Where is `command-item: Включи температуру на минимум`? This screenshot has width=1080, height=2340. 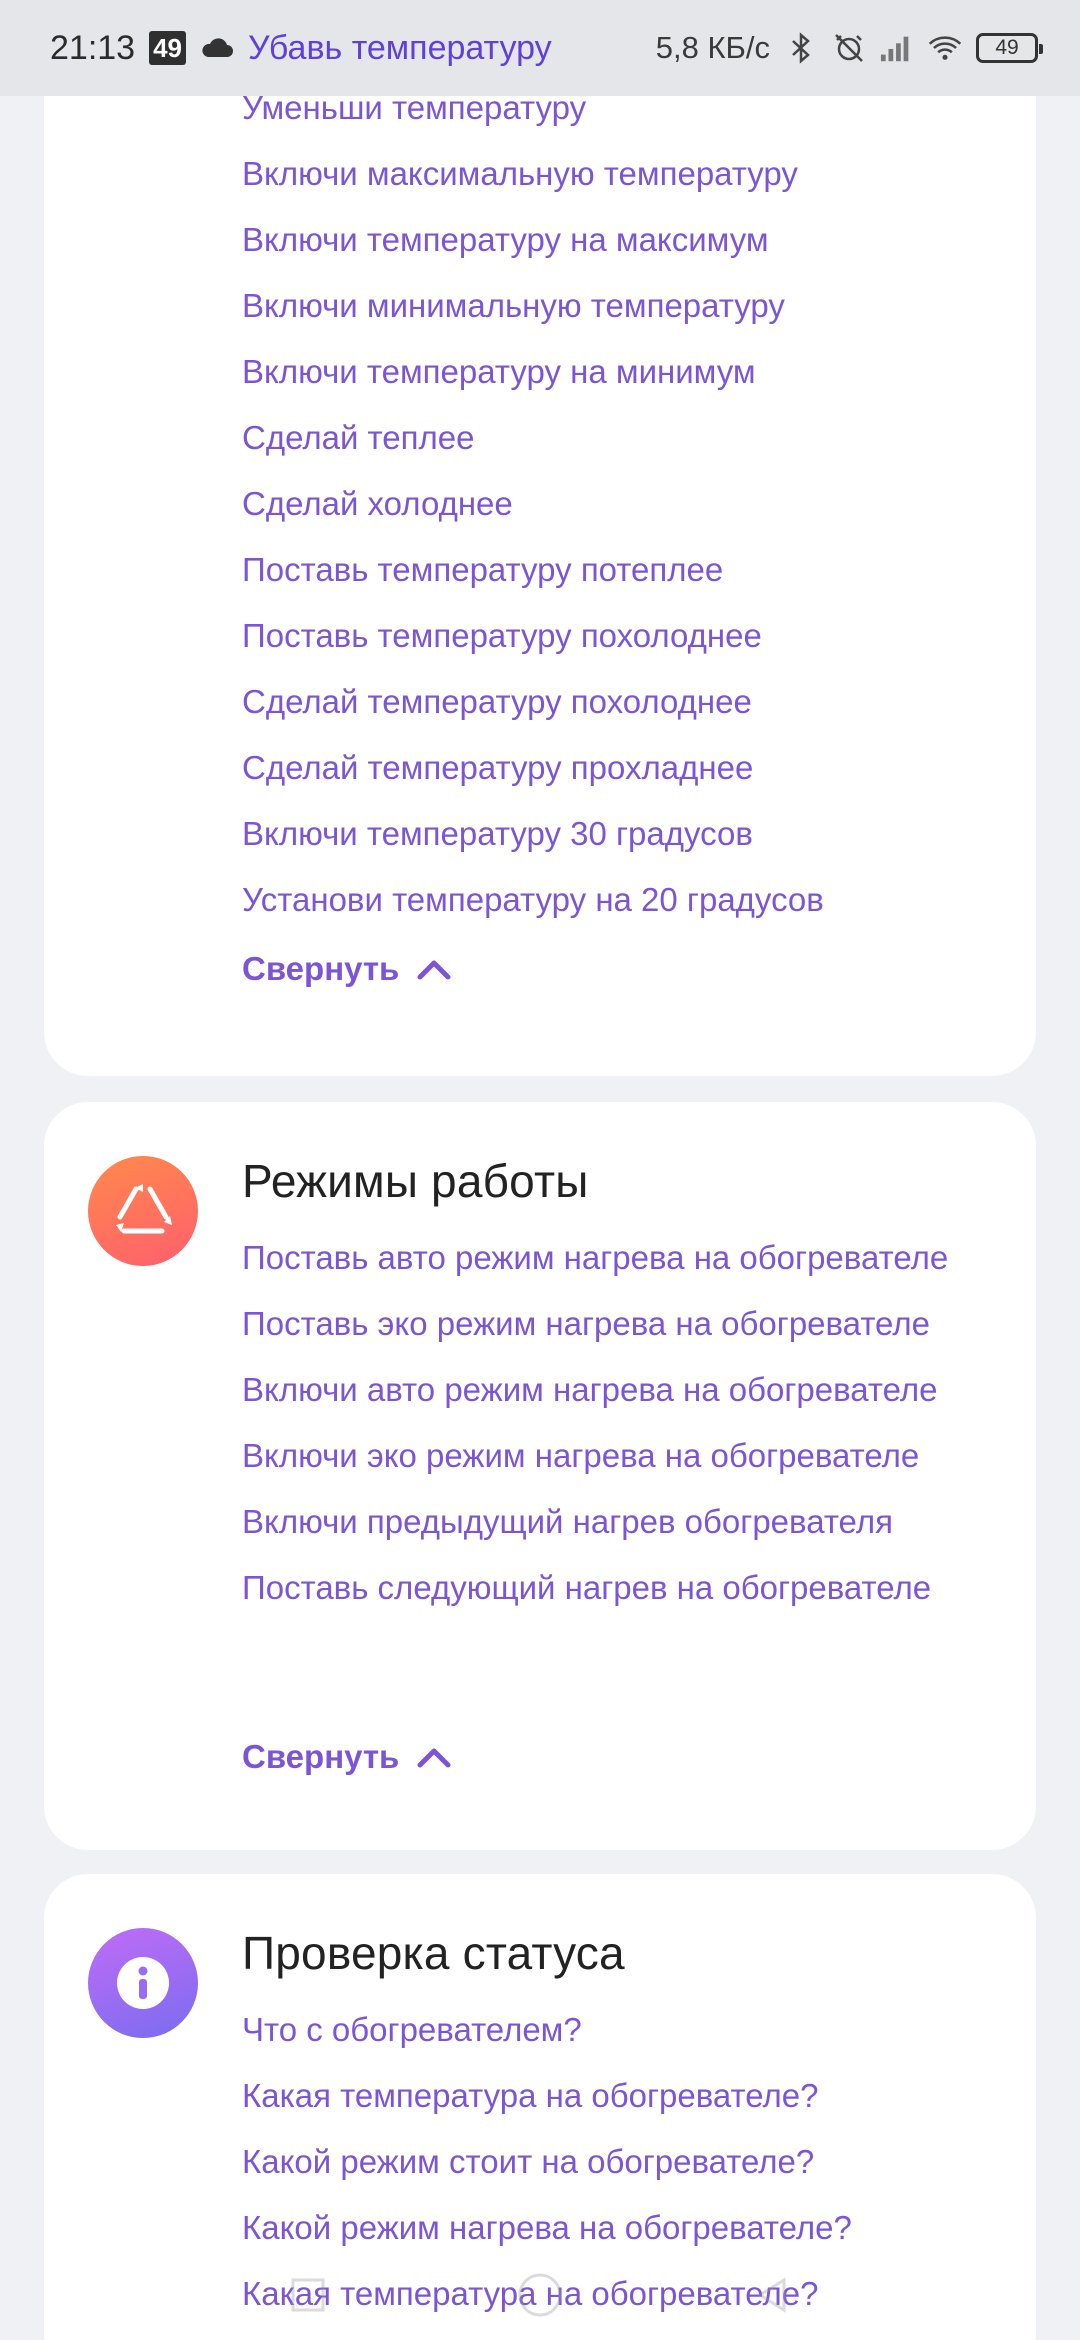
command-item: Включи температуру на минимум is located at coordinates (632, 372).